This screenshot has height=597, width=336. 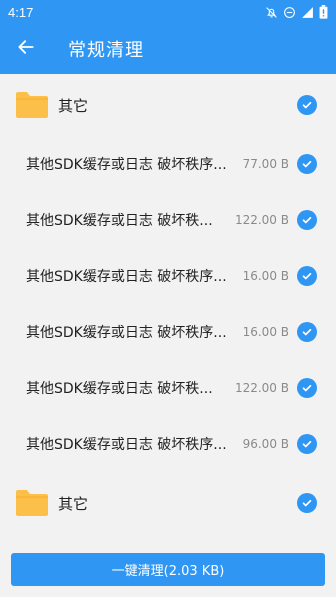 I want to click on item-size: 77.00 B, so click(x=265, y=164).